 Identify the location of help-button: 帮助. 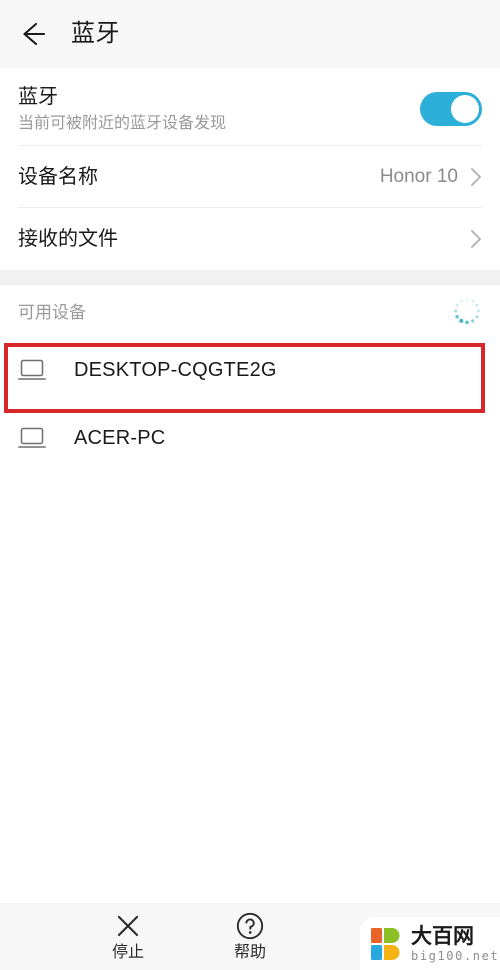
(250, 936).